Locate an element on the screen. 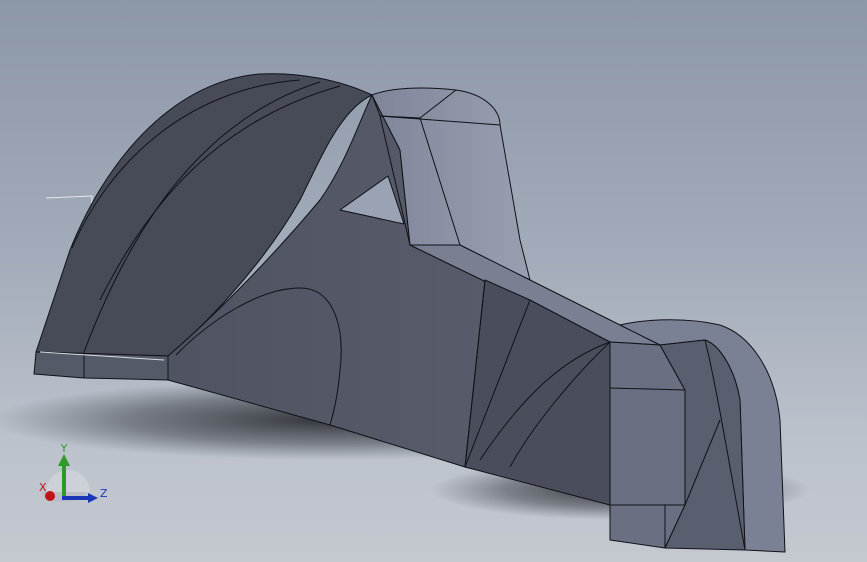  y-axis-label: Y is located at coordinates (64, 448).